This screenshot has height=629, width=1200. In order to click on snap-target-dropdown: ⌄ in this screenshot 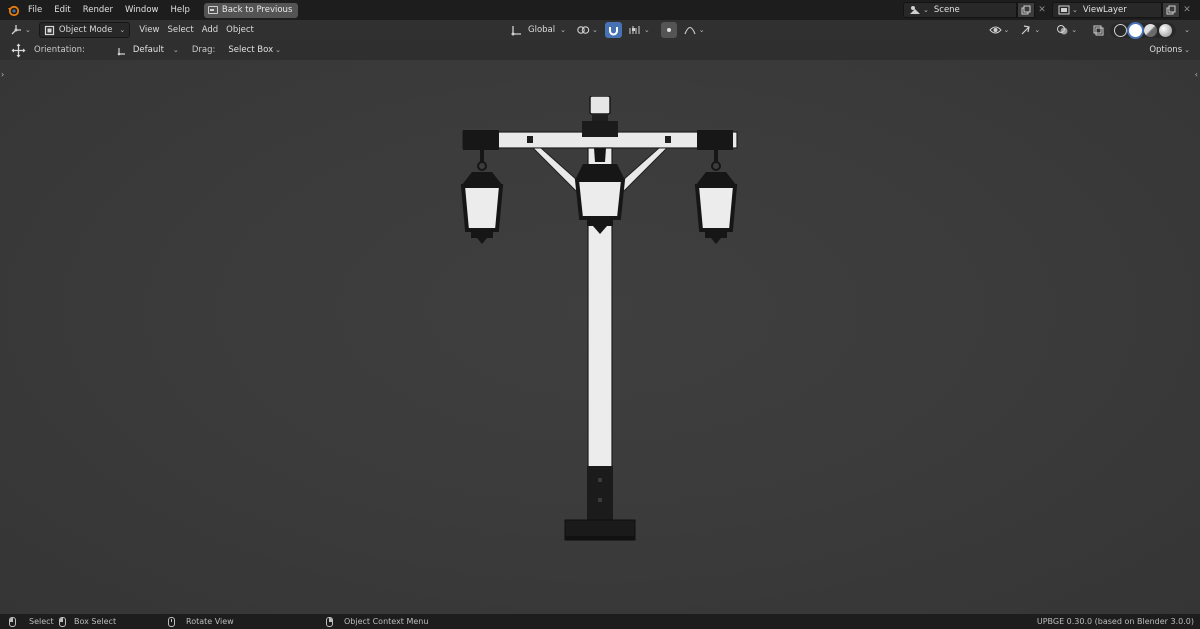, I will do `click(639, 30)`.